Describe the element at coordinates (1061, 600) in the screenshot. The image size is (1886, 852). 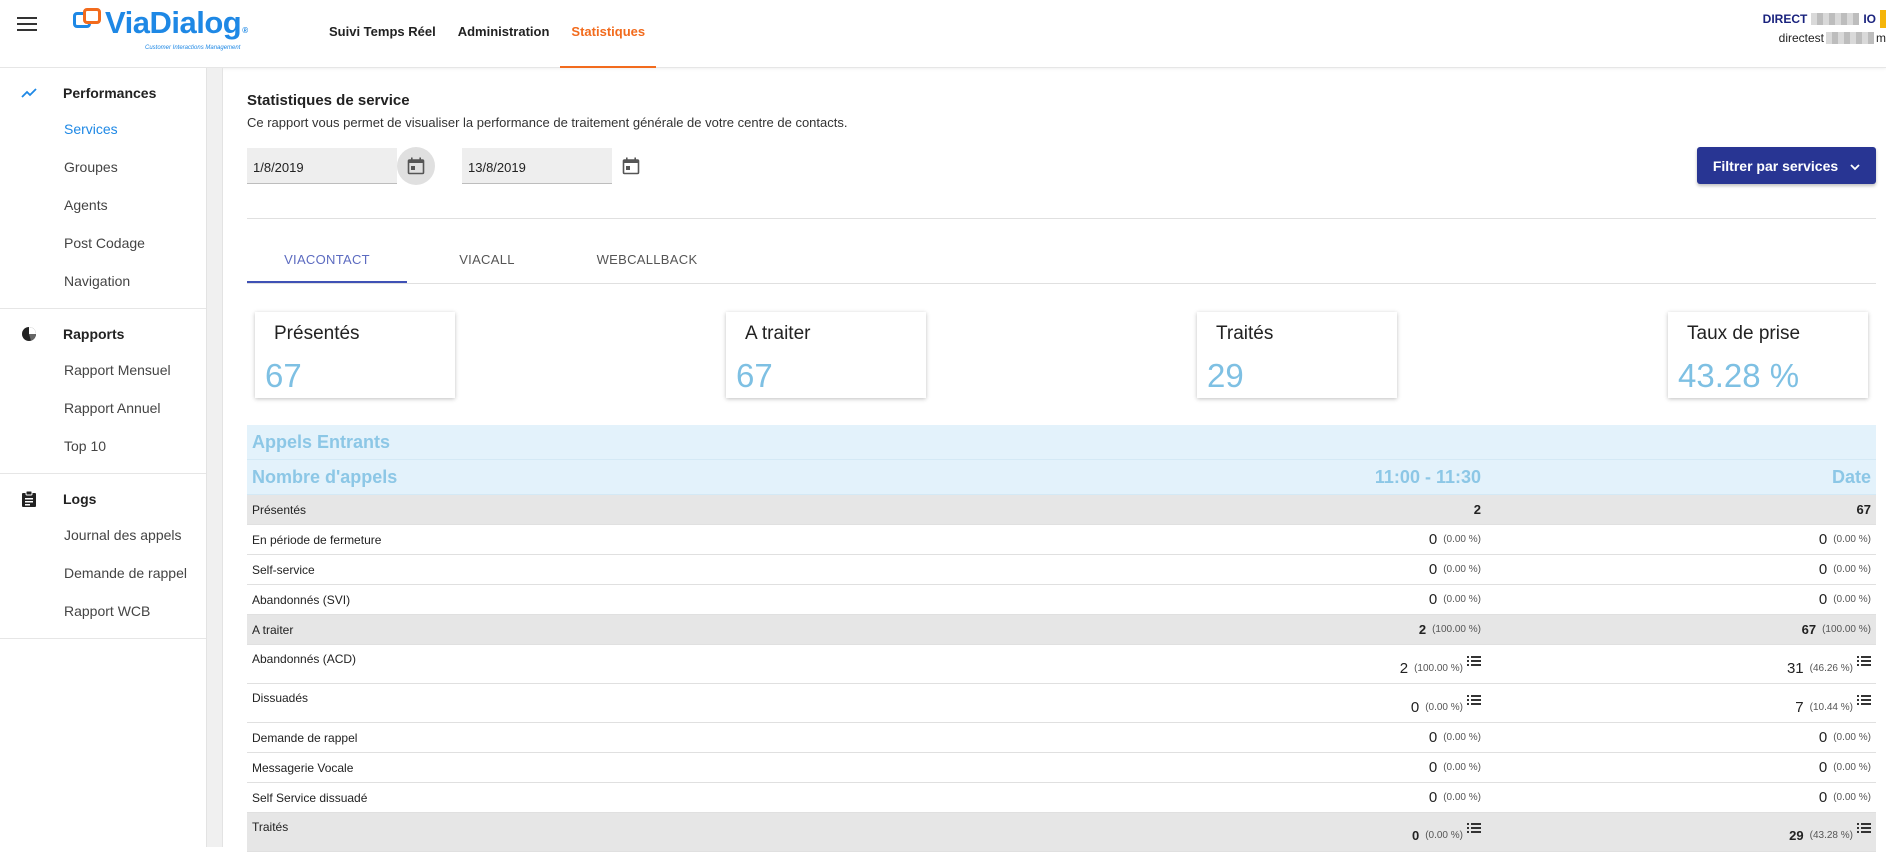
I see `table-row: Abandonnés (SVI) 0 (0.00 %) 0 (0.00 %)` at that location.